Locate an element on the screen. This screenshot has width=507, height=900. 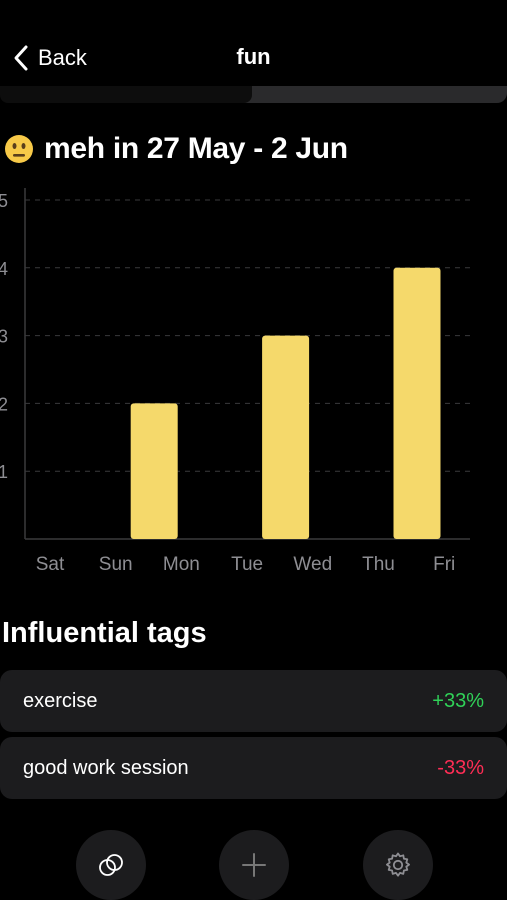
y-tick-label: 4 is located at coordinates (4, 269).